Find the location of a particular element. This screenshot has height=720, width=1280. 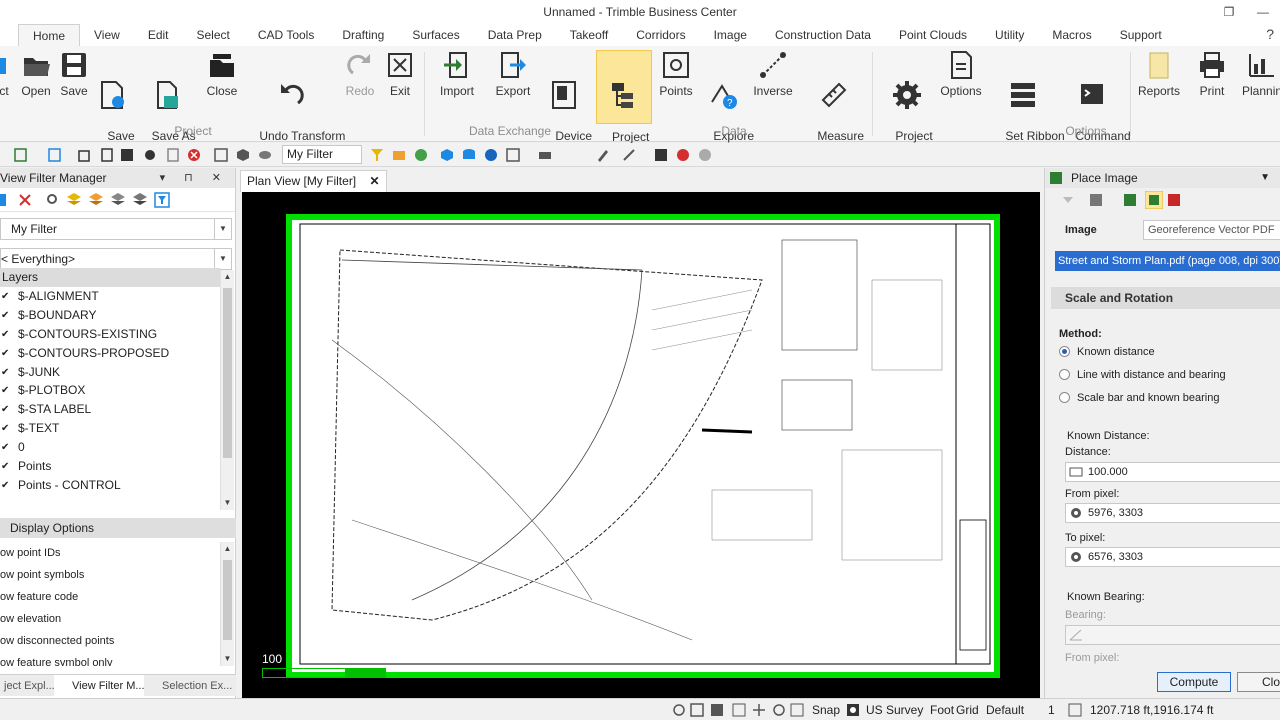

set-ribbon-tabs-button: Set Ribbon Tabs is located at coordinates (1028, 104).